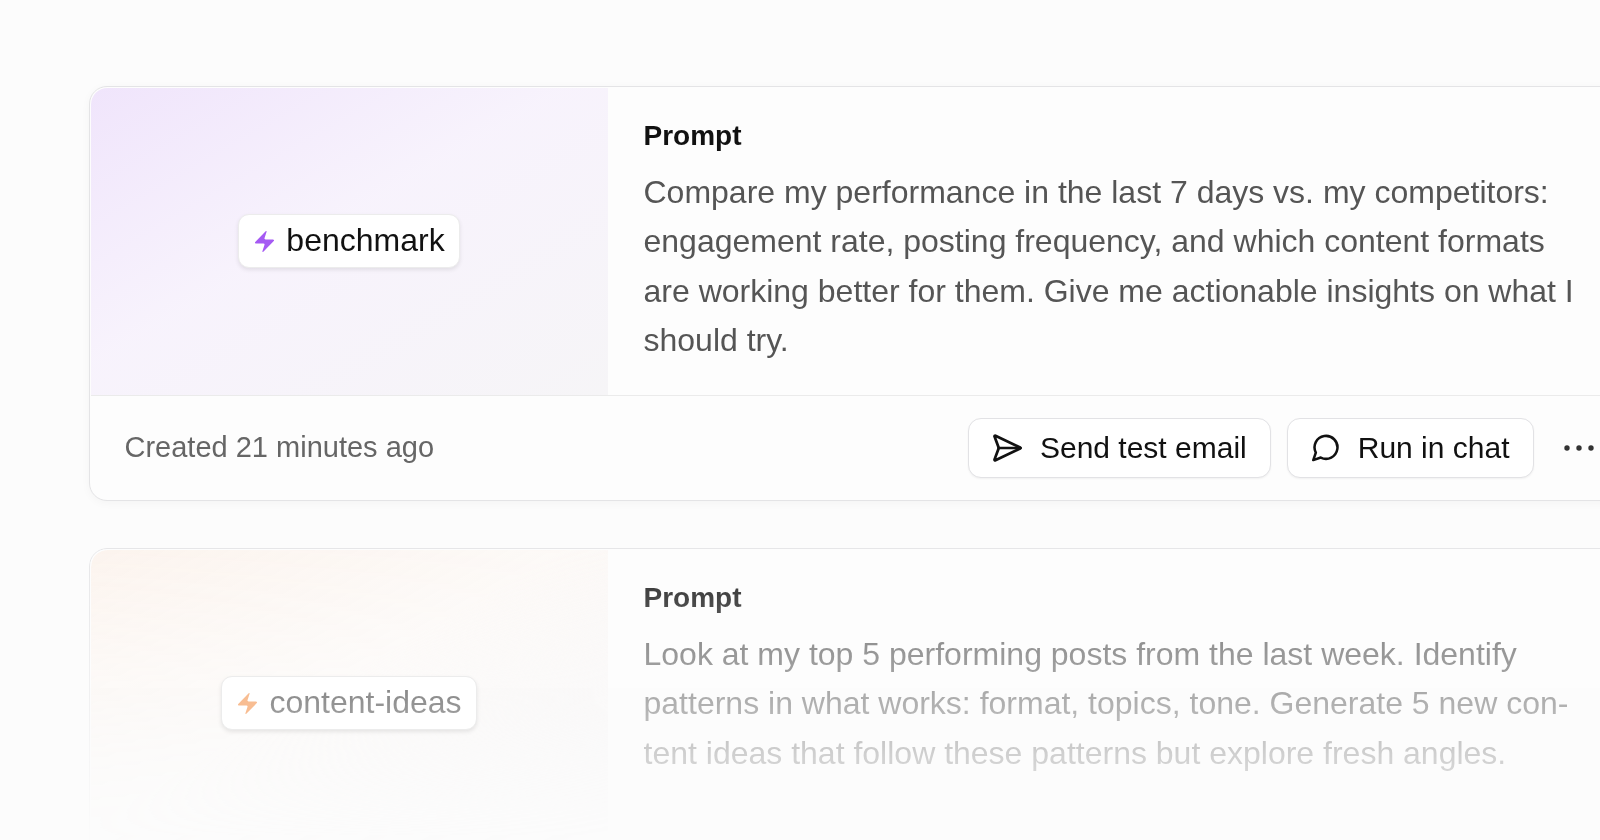 The image size is (1600, 840). What do you see at coordinates (279, 447) in the screenshot?
I see `created-time: Created 21 minutes ago` at bounding box center [279, 447].